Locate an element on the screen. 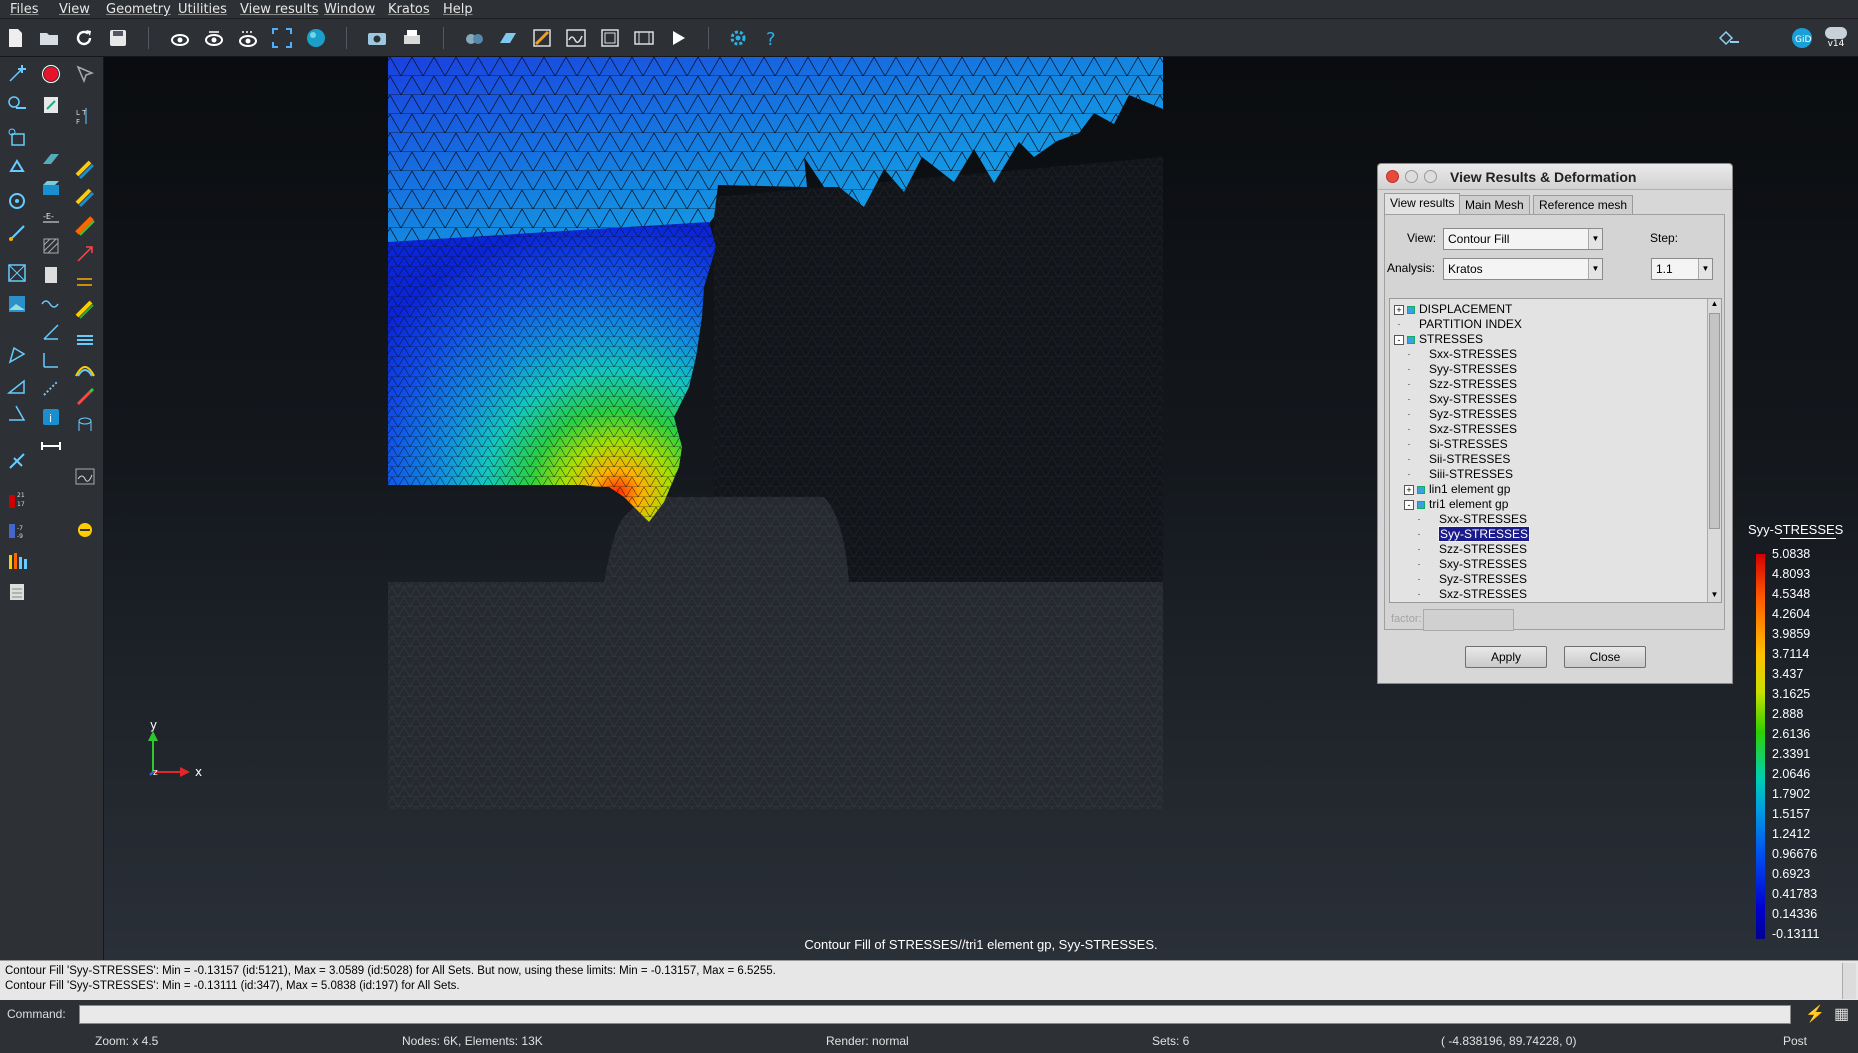 The height and width of the screenshot is (1053, 1858). volume-icon is located at coordinates (17, 273).